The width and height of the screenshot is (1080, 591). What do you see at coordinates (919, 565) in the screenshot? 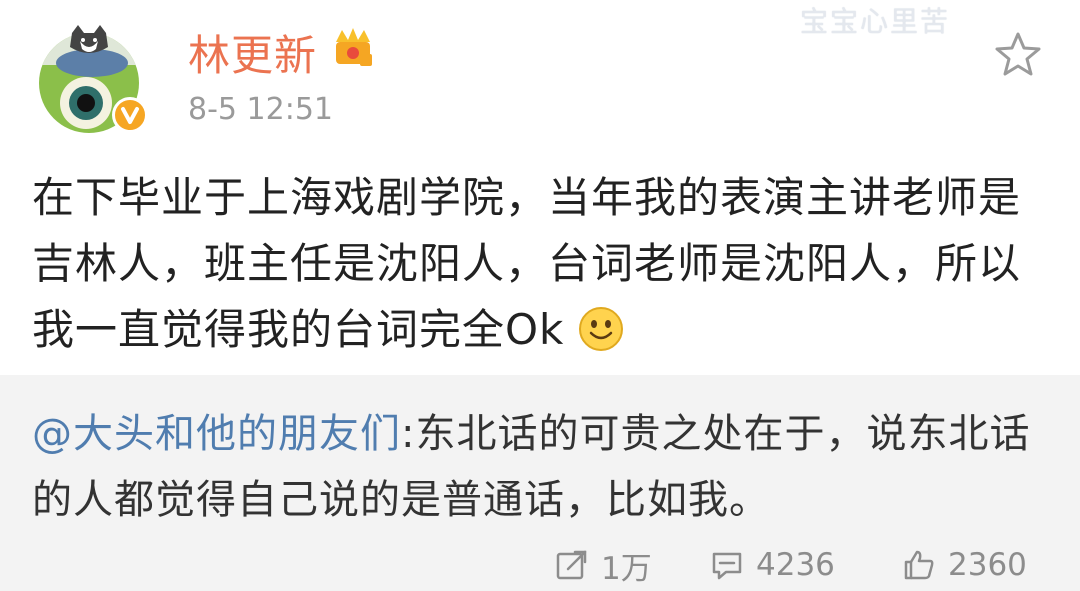
I see `thumbs-up-icon` at bounding box center [919, 565].